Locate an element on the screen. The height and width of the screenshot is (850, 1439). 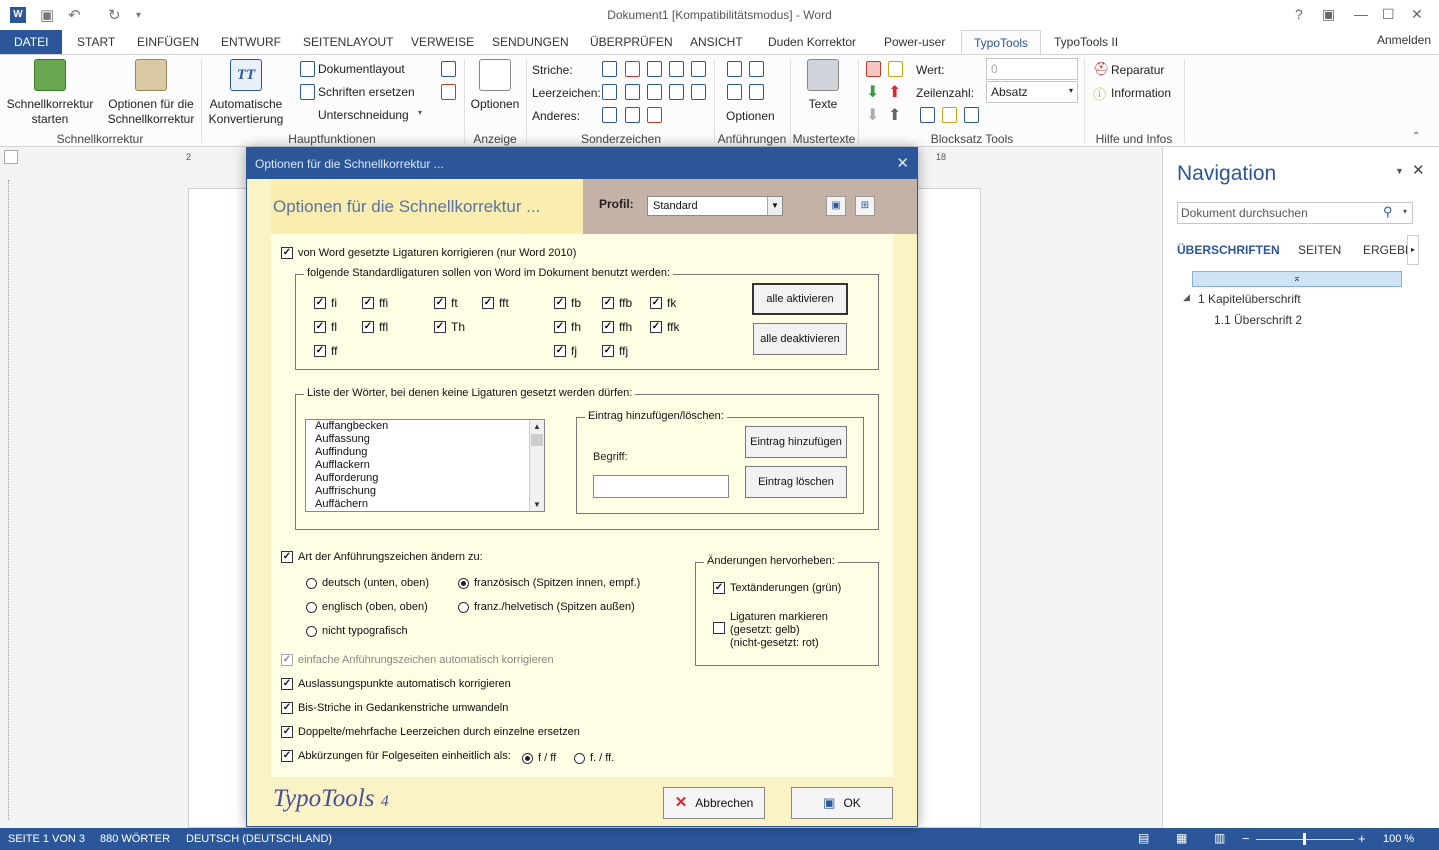
tab-selector-icon is located at coordinates (11, 157).